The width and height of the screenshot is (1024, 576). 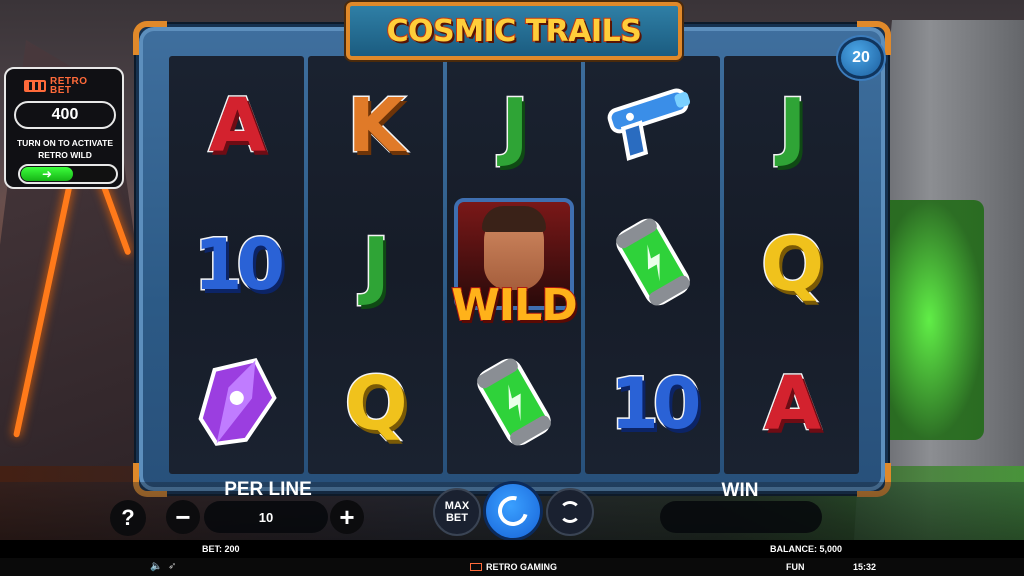 I want to click on per-line-value: 10, so click(x=266, y=517).